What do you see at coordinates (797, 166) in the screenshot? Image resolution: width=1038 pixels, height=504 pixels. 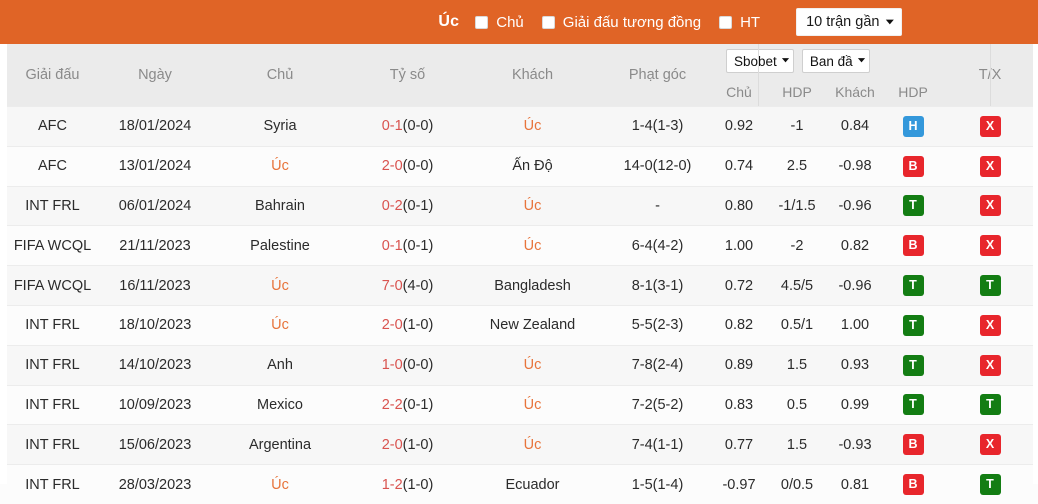 I see `cell-odds-hdp-1: 2.5` at bounding box center [797, 166].